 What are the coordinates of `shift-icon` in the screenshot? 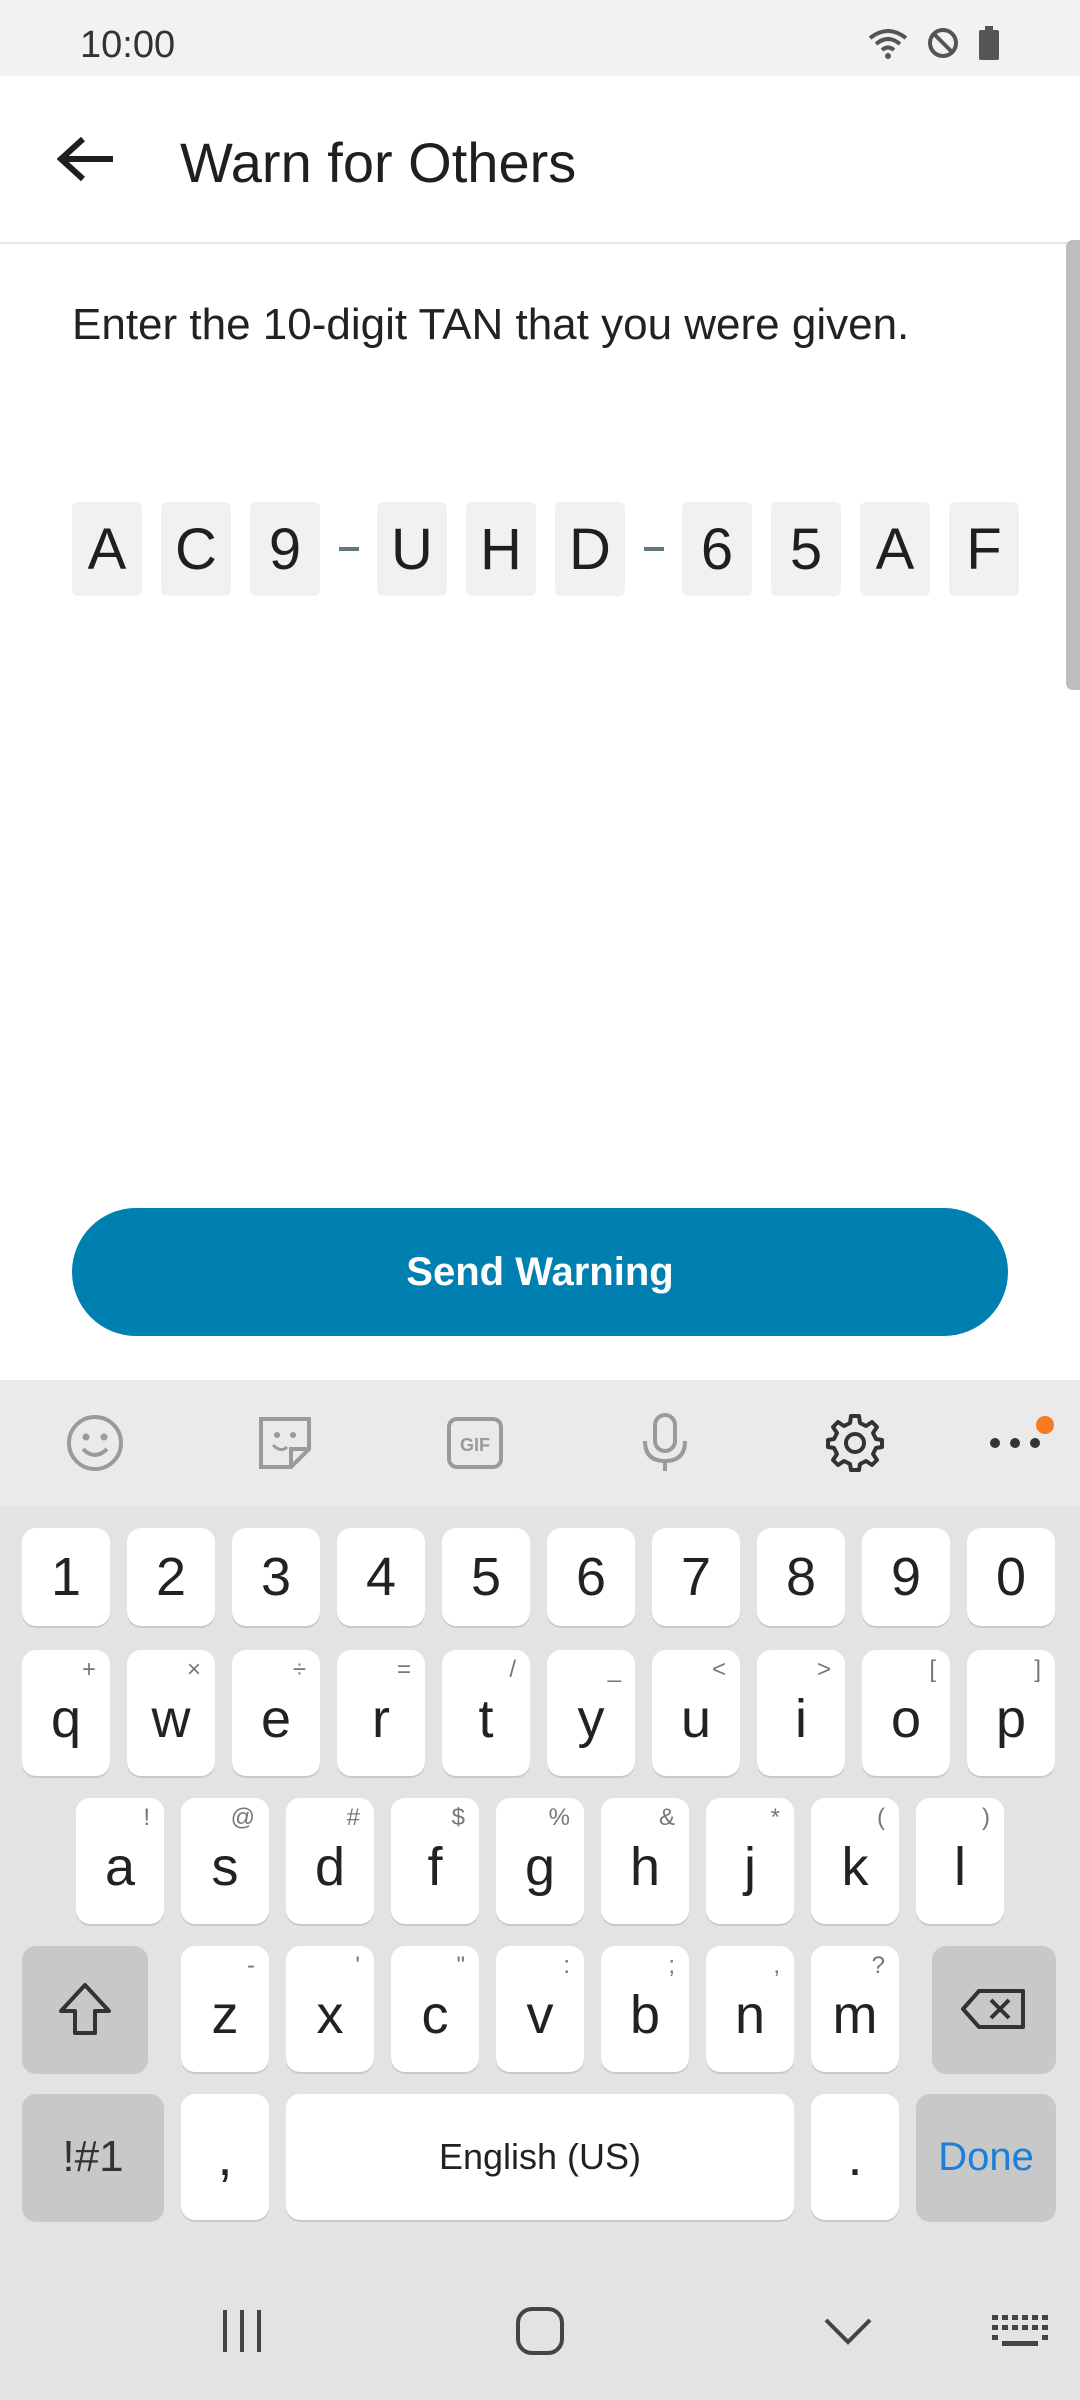 It's located at (85, 2009).